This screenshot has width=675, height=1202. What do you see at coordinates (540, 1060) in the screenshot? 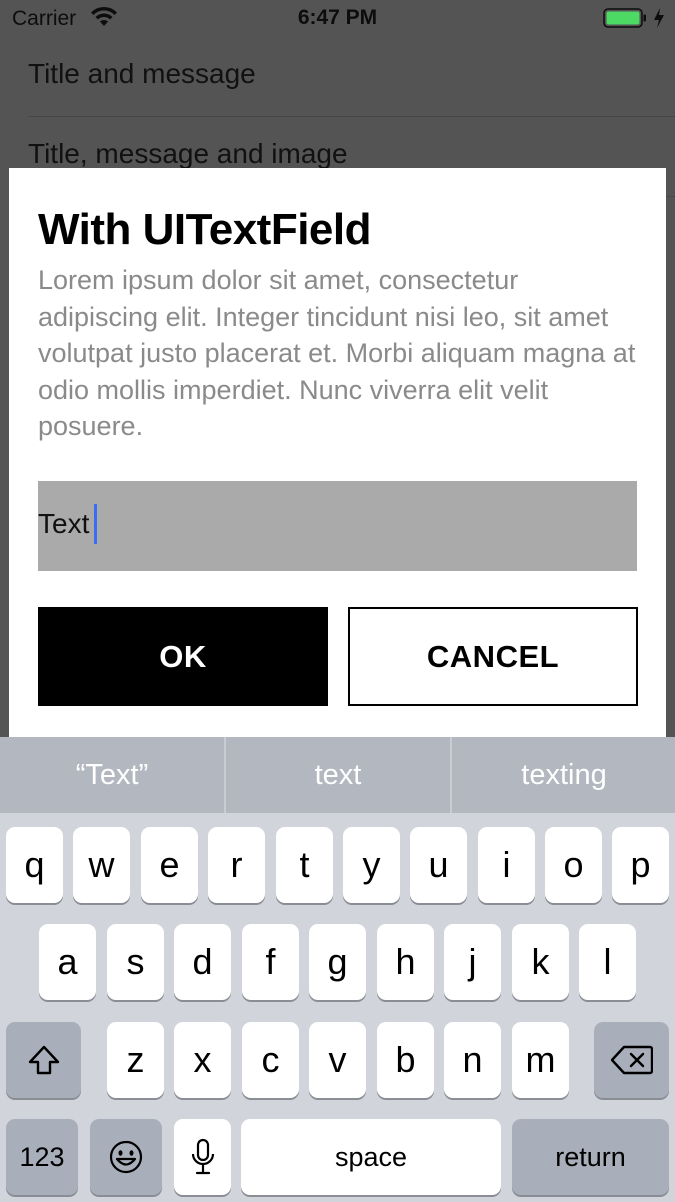
I see `key-m: m` at bounding box center [540, 1060].